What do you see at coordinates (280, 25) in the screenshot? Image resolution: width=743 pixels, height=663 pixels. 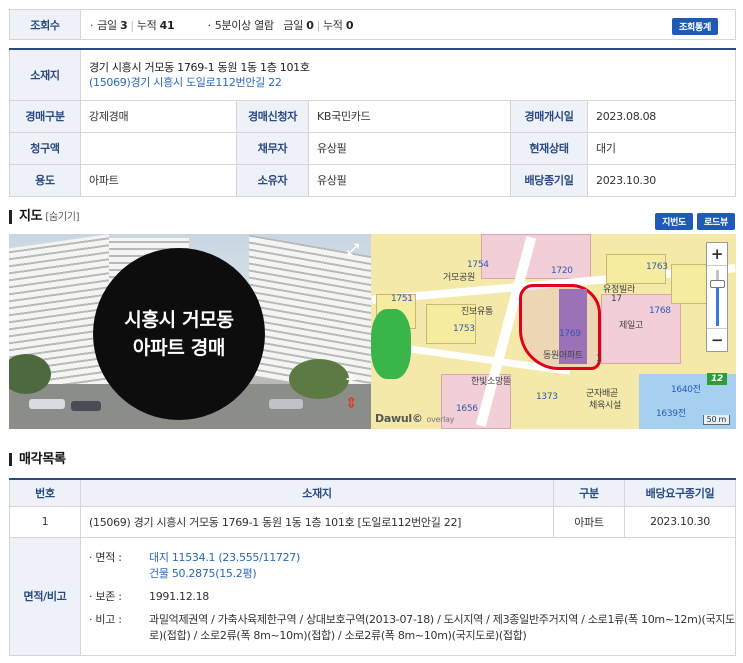 I see `view-count-long: · 5분이상 열람 금일 0 | 누적 0` at bounding box center [280, 25].